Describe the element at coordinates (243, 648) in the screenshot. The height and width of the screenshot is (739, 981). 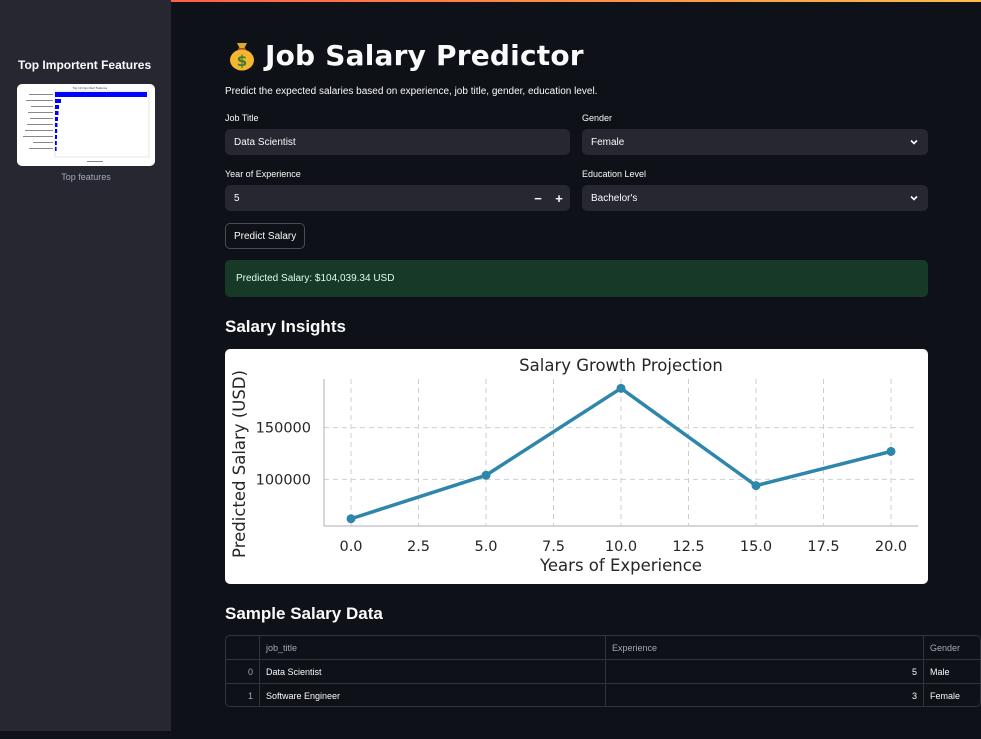
I see `header-index` at that location.